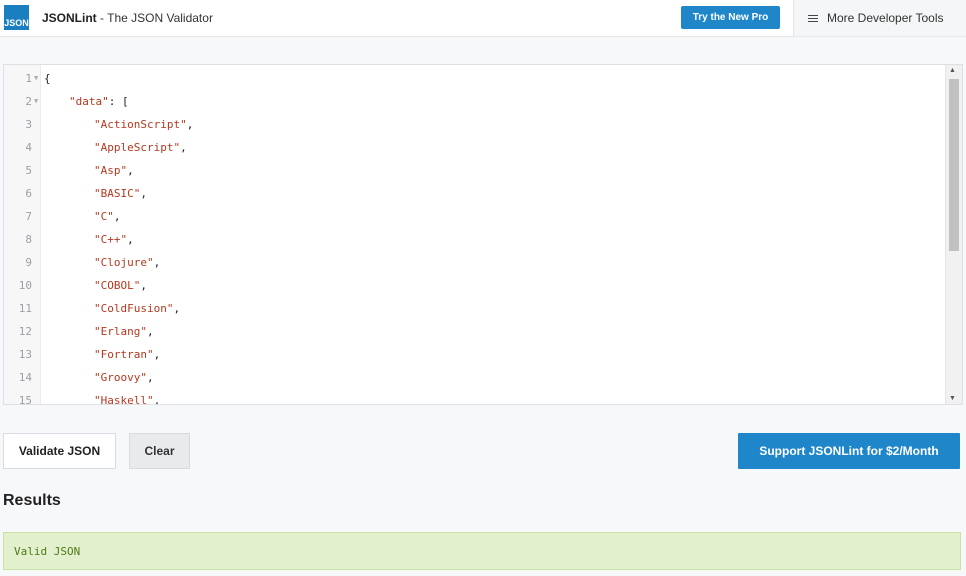 The image size is (966, 576). I want to click on line-number: 1, so click(28, 78).